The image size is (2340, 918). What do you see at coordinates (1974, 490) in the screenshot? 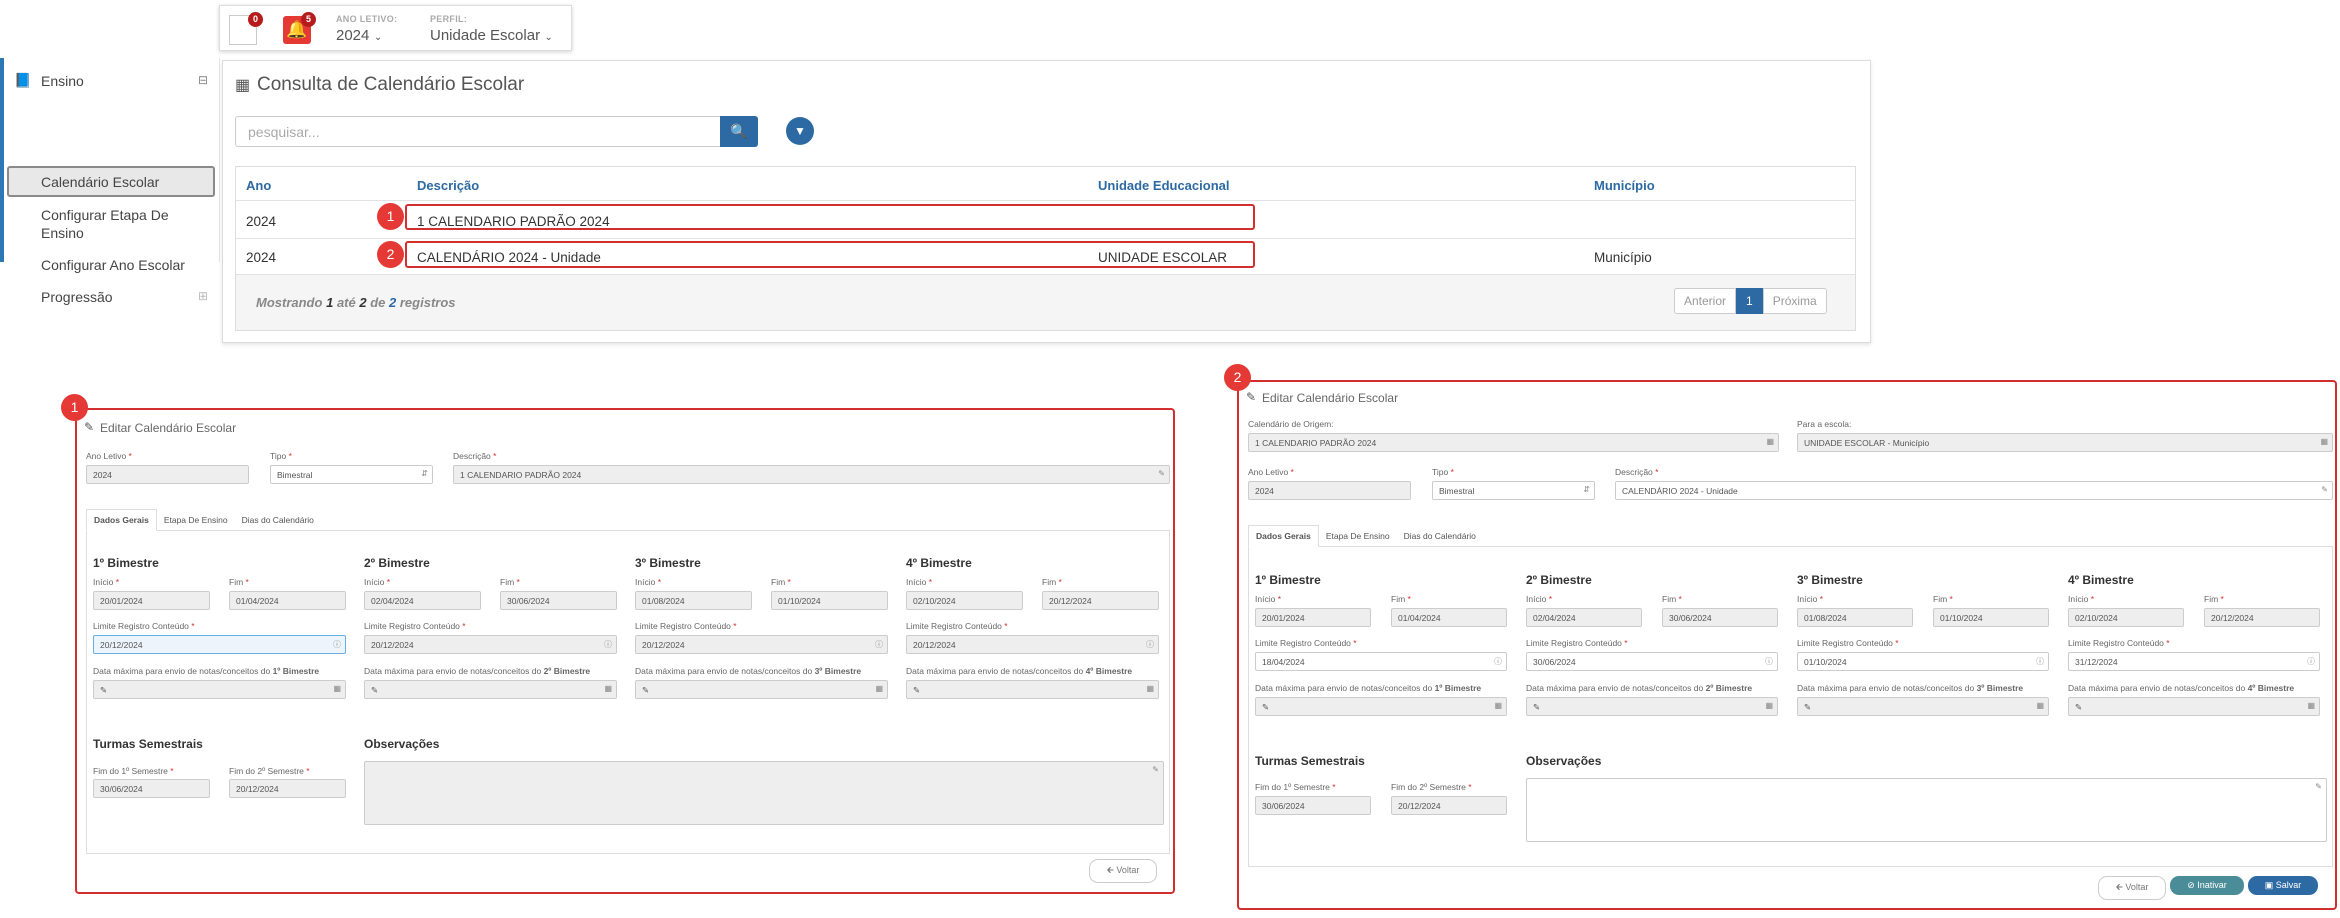
I see `descricao-input: CALENDÁRIO 2024 - Unidade ✎` at bounding box center [1974, 490].